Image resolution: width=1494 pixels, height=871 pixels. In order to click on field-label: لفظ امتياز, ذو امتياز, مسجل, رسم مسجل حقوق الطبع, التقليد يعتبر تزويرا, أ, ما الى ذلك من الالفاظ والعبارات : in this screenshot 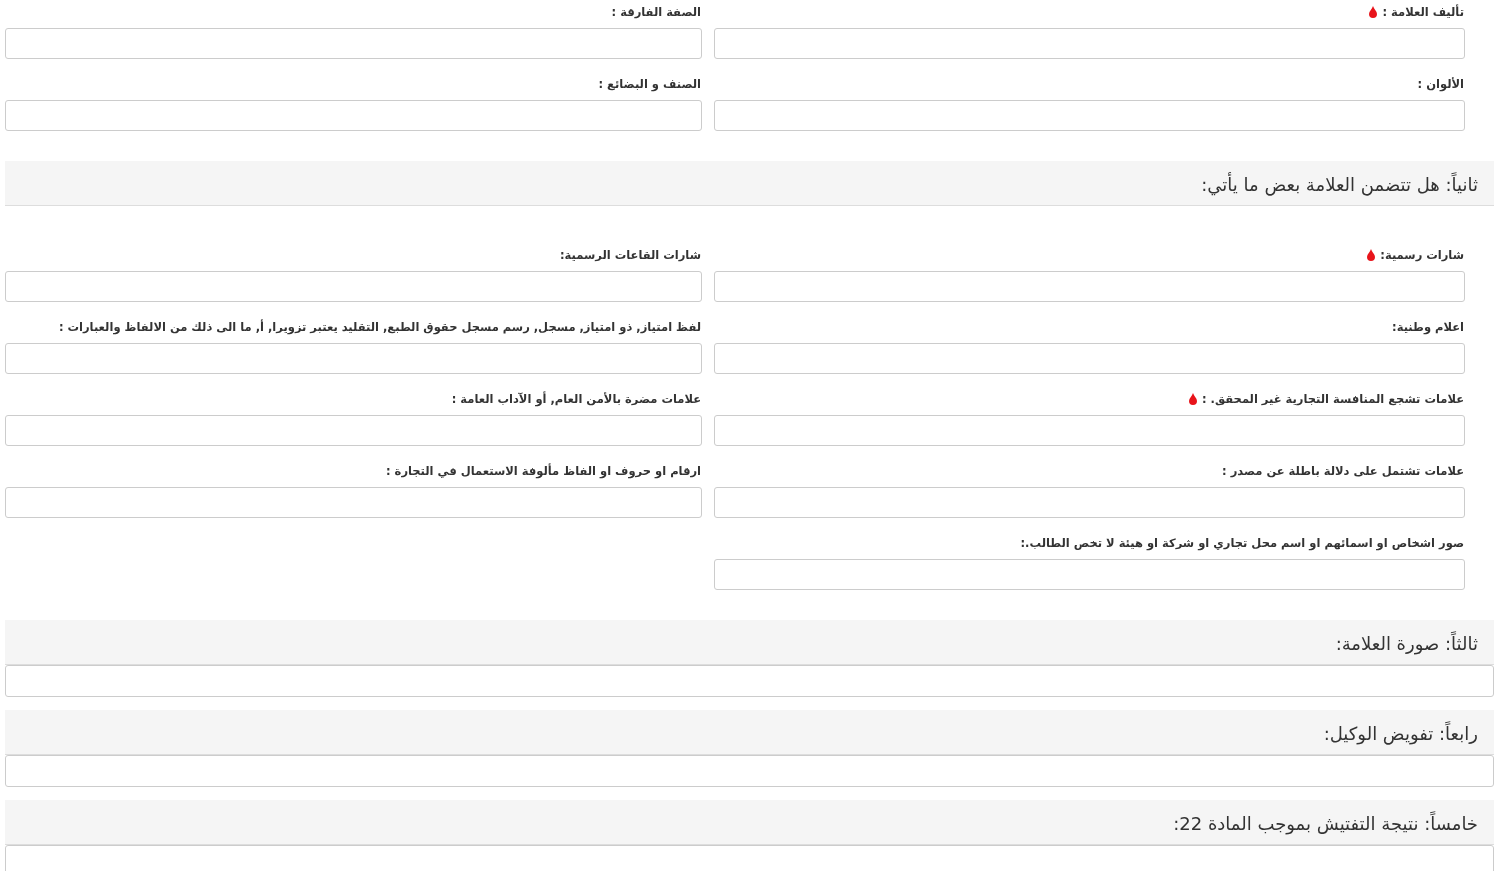, I will do `click(379, 327)`.